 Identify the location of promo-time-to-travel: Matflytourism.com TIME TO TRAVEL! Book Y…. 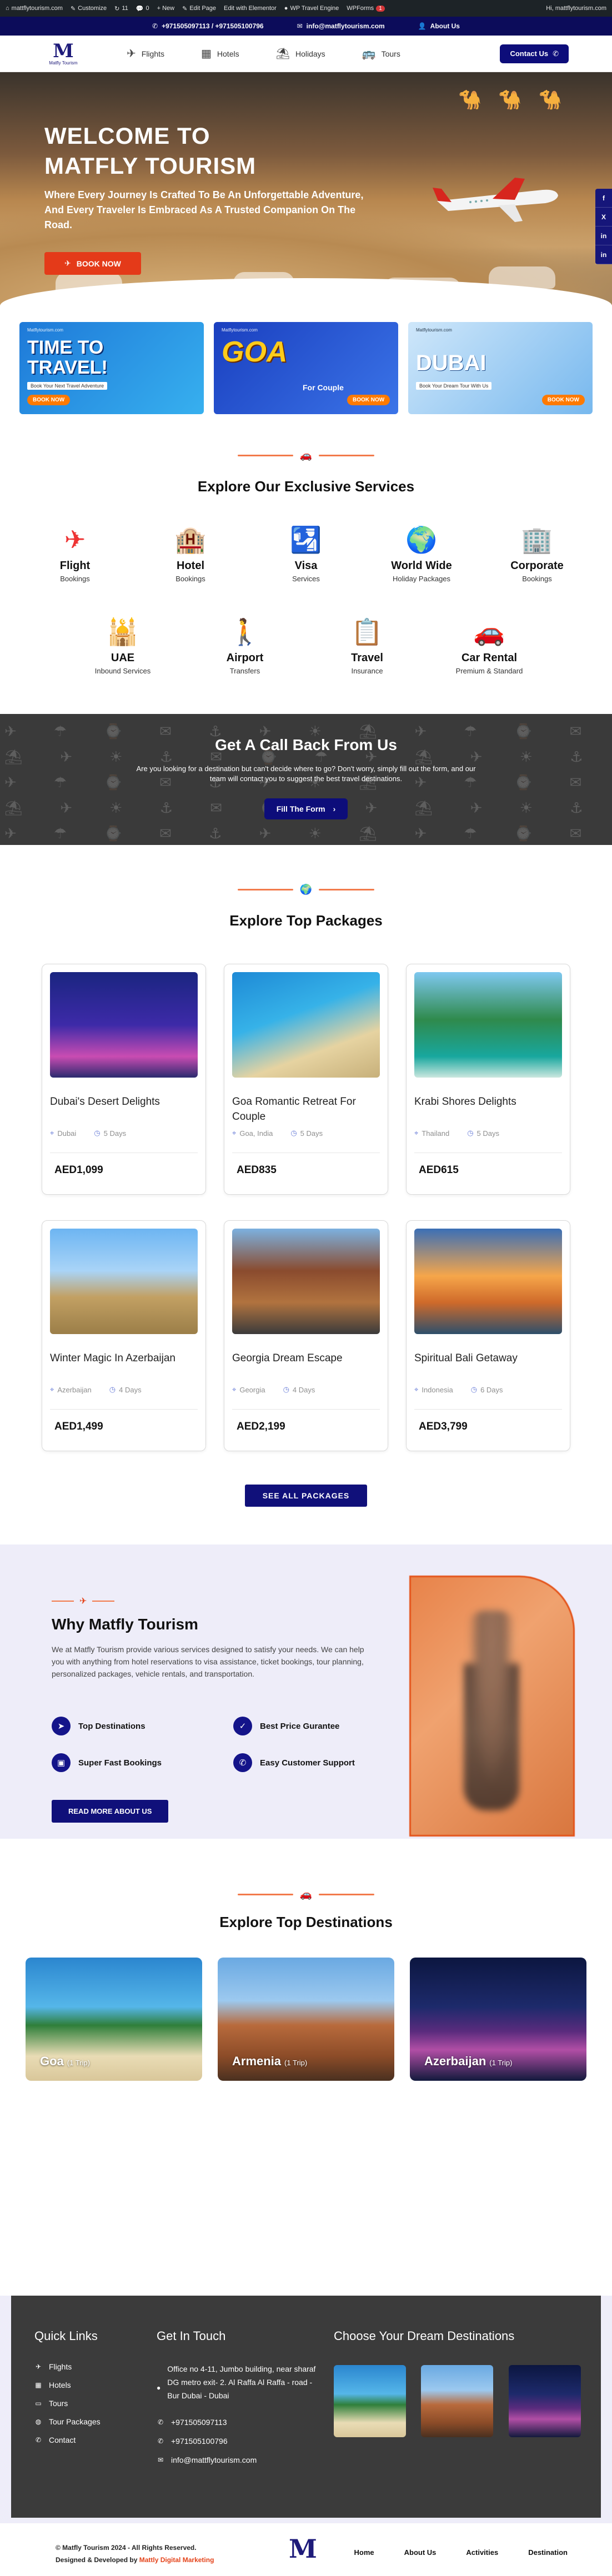
(111, 368).